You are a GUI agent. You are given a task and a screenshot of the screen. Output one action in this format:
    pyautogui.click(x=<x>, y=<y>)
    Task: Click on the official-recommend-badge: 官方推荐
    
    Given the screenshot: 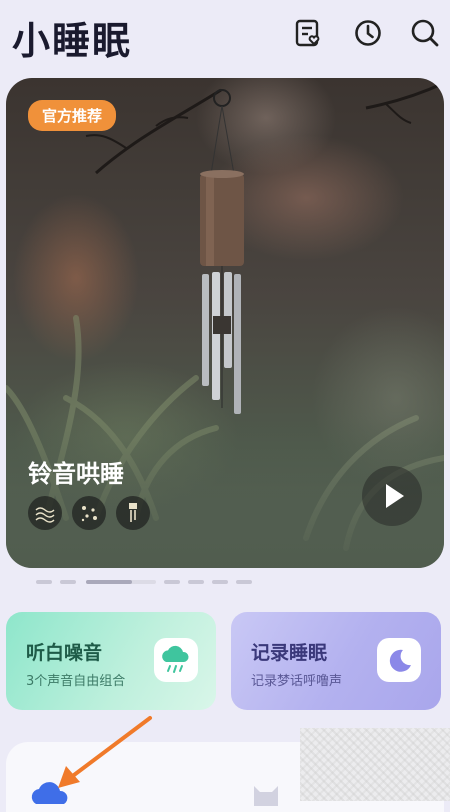 What is the action you would take?
    pyautogui.click(x=72, y=115)
    